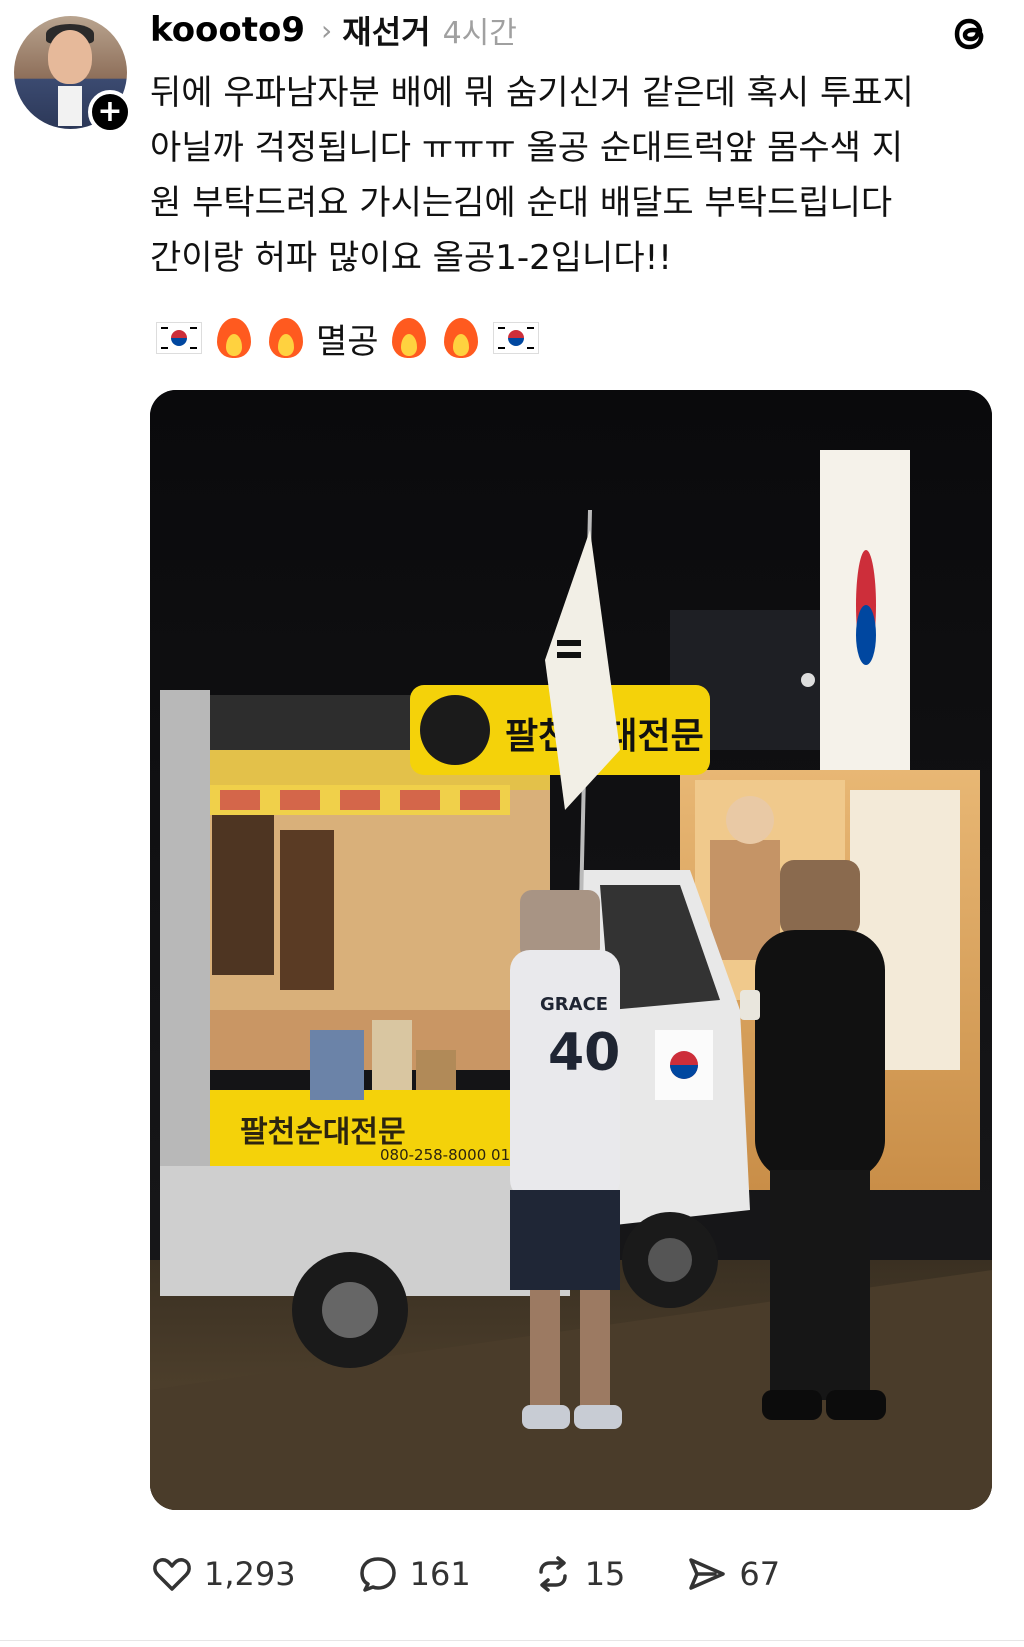 This screenshot has width=1024, height=1647. What do you see at coordinates (512, 1640) in the screenshot?
I see `divider` at bounding box center [512, 1640].